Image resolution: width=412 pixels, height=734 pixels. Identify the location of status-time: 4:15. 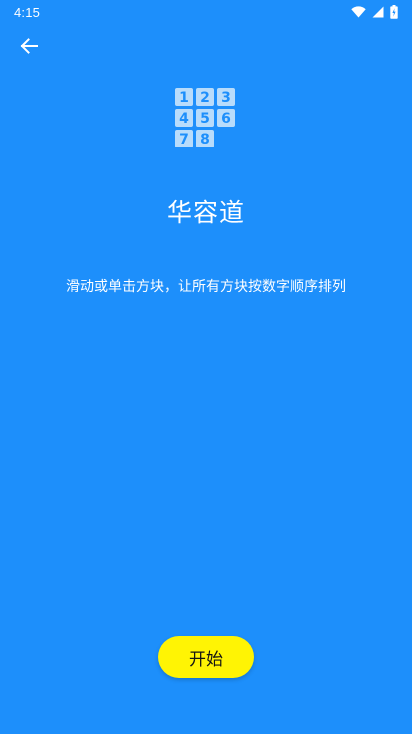
(27, 12).